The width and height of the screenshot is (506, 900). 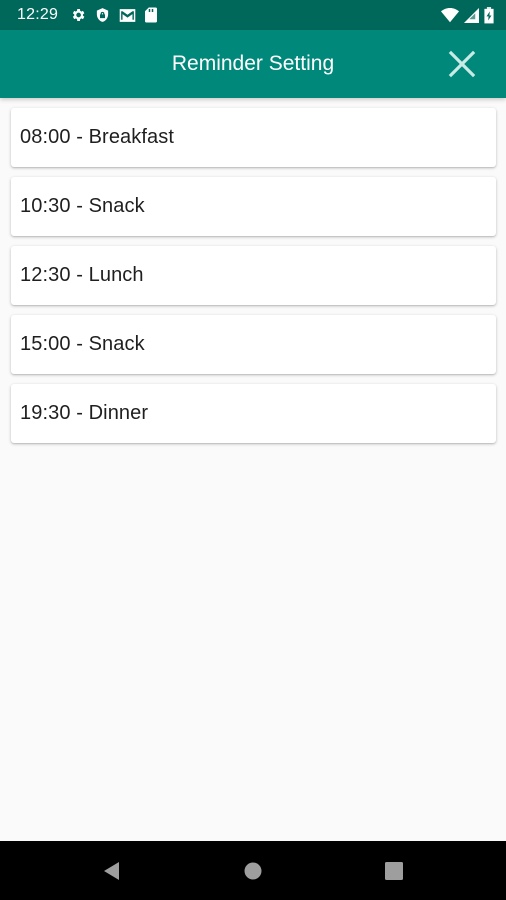 What do you see at coordinates (127, 15) in the screenshot?
I see `mail-icon` at bounding box center [127, 15].